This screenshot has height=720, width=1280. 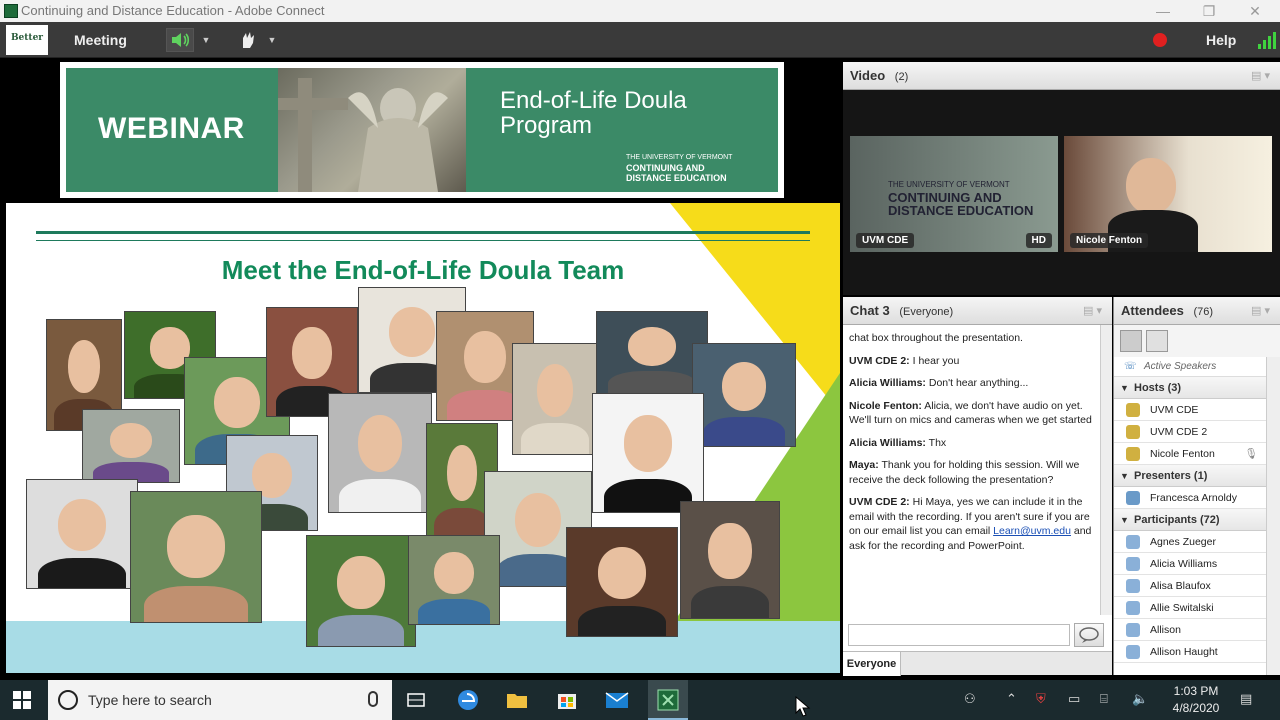 I want to click on restore-button: ❐, so click(x=1209, y=11).